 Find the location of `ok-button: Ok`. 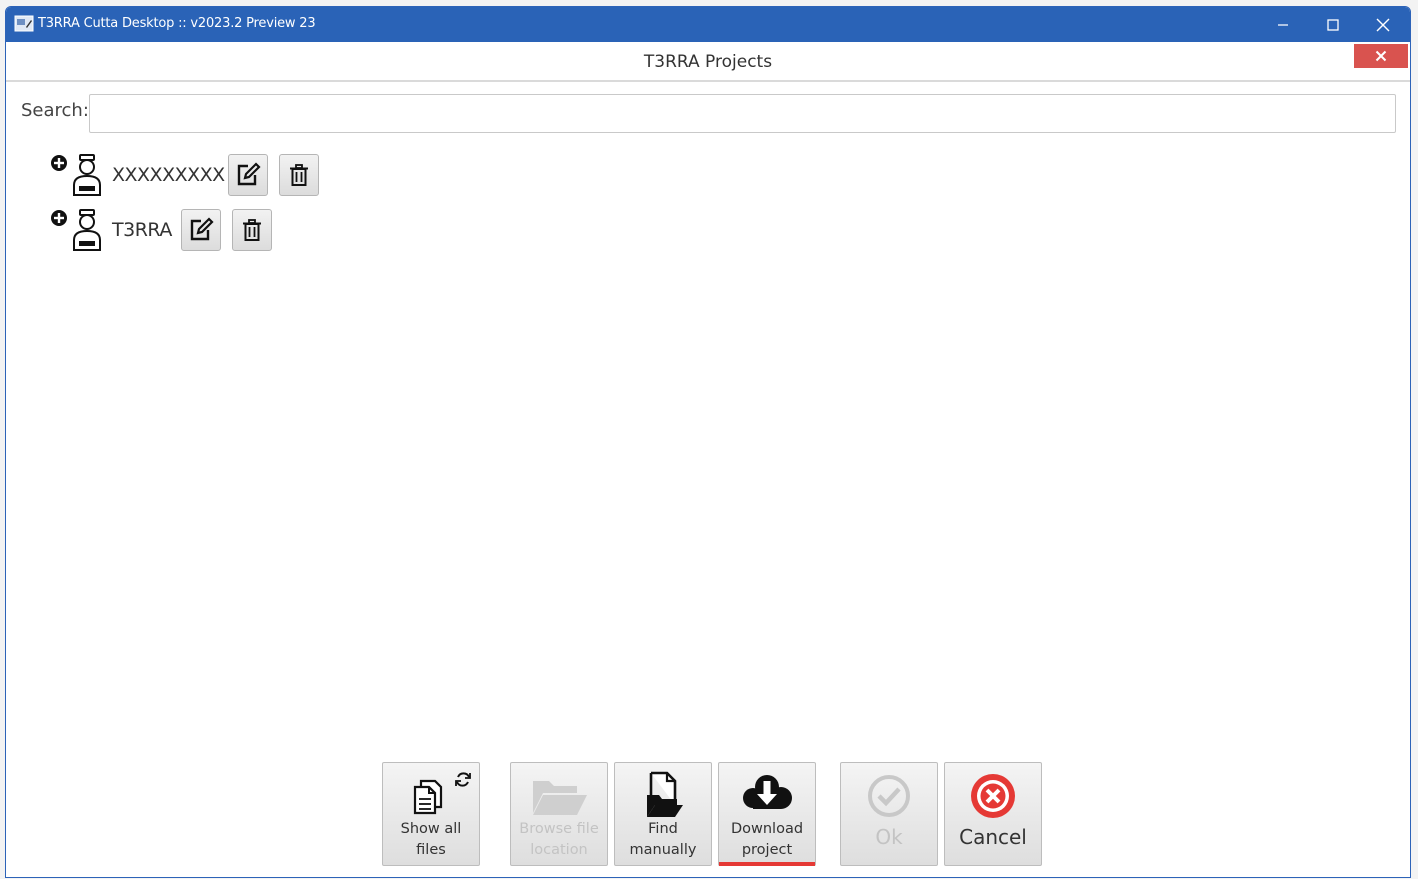

ok-button: Ok is located at coordinates (889, 814).